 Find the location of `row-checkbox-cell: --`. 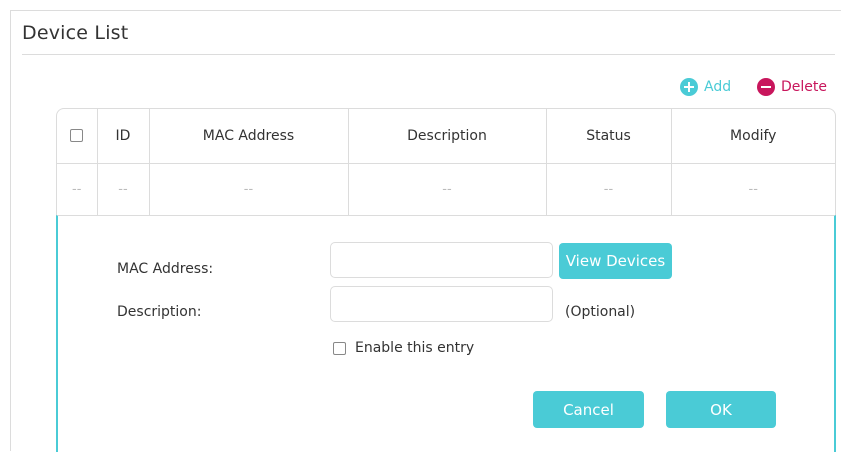

row-checkbox-cell: -- is located at coordinates (77, 189).